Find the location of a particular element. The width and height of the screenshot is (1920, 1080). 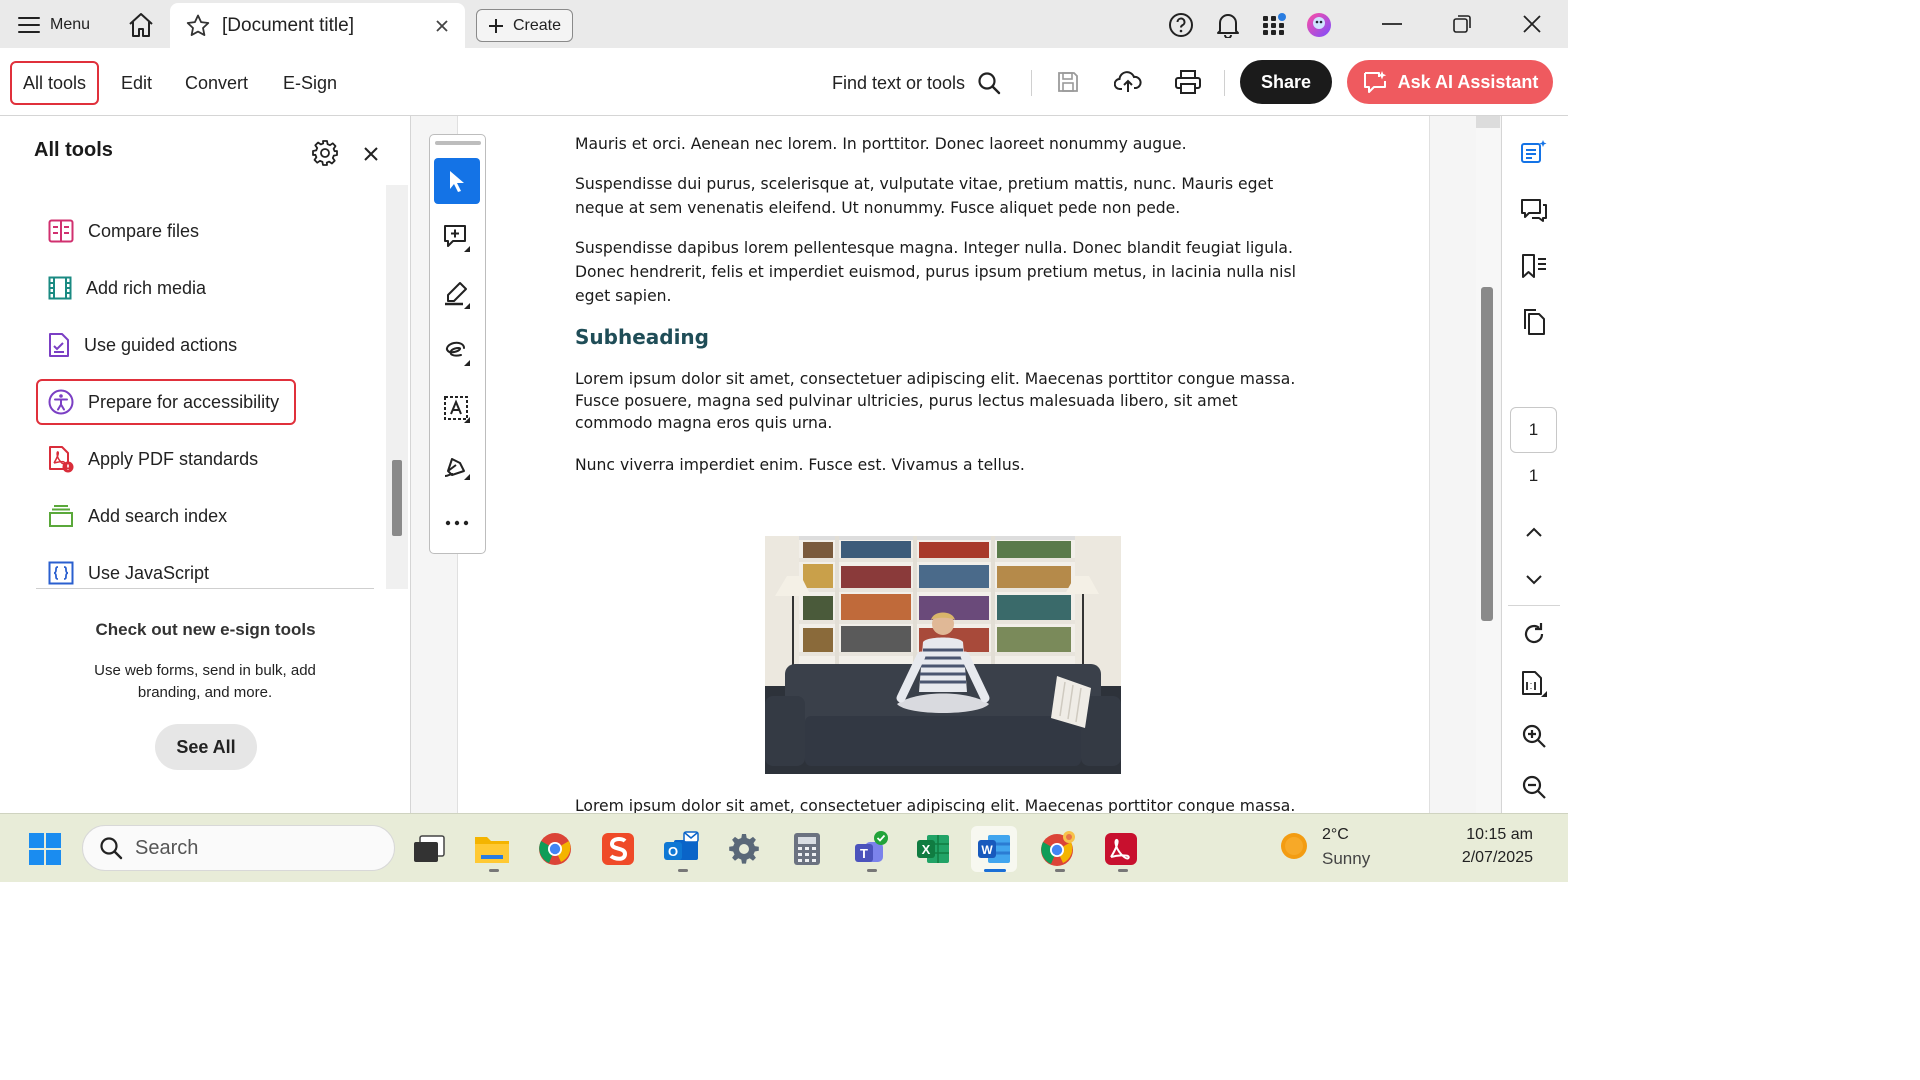

taskbar-app-word: W is located at coordinates (994, 849).